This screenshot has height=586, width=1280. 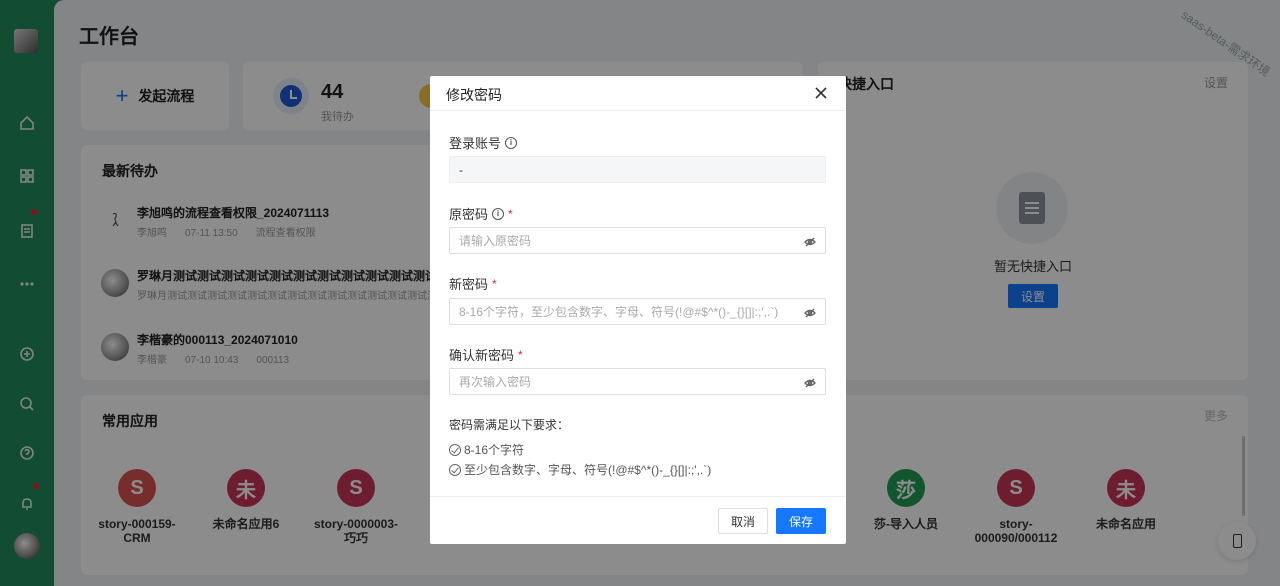 I want to click on old-password-label: 原密码 i *, so click(x=481, y=214).